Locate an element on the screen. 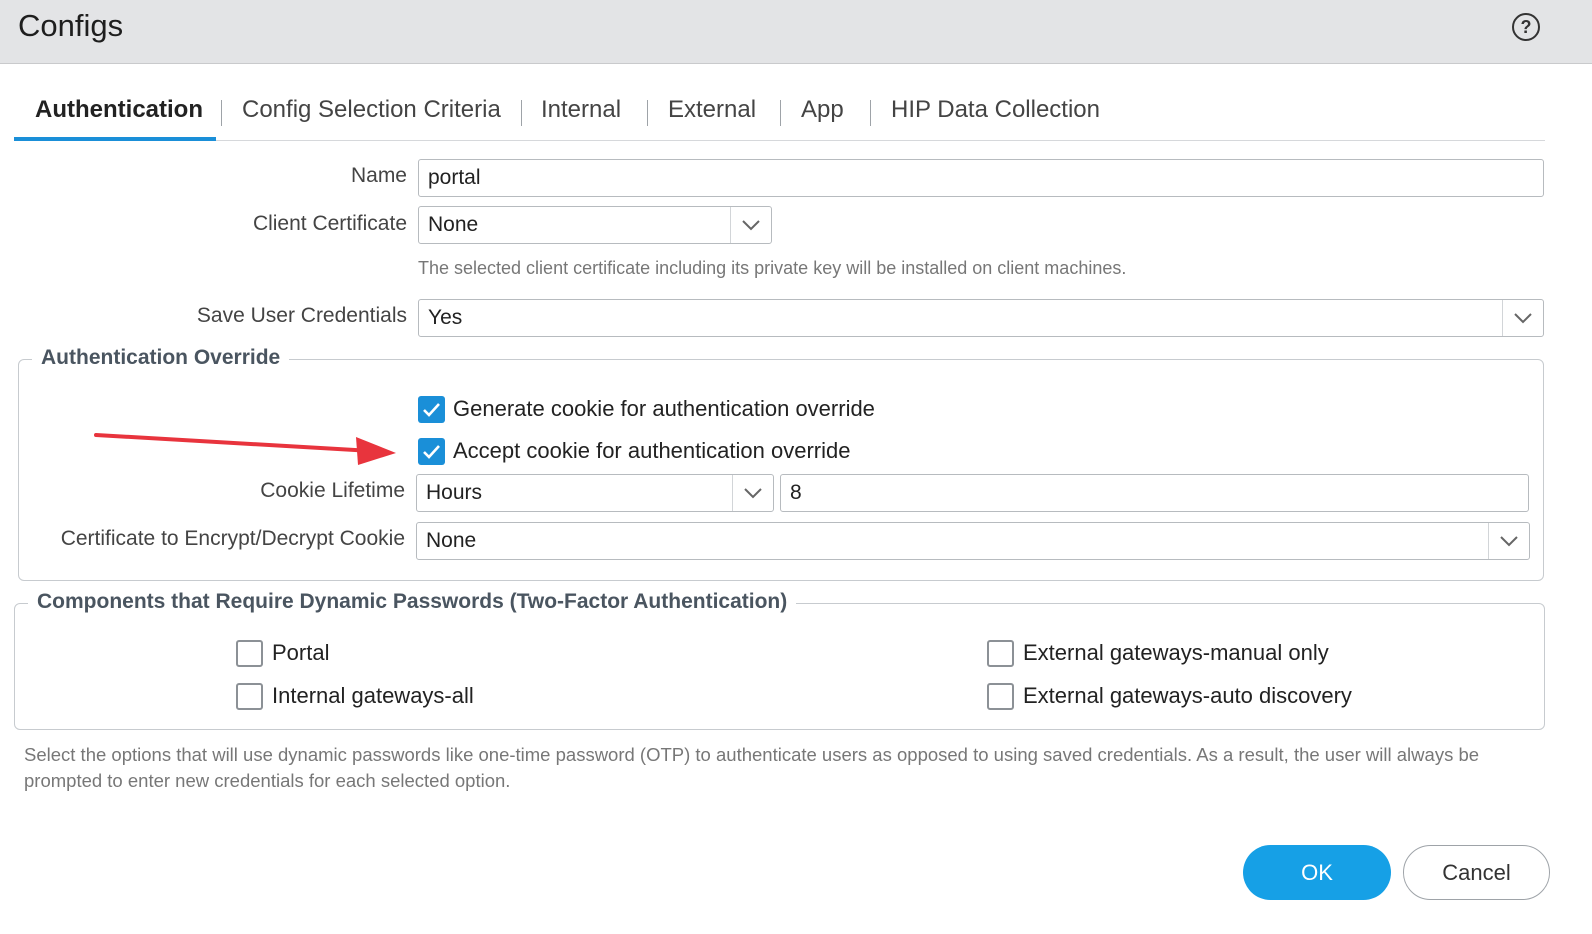 This screenshot has width=1592, height=934. title-bar: Configs ? is located at coordinates (796, 32).